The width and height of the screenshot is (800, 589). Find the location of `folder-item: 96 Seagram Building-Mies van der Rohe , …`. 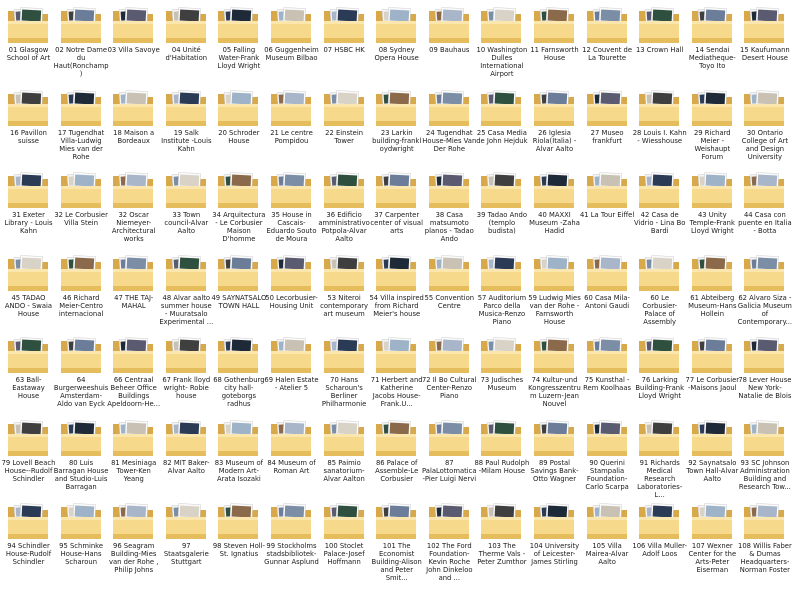

folder-item: 96 Seagram Building-Mies van der Rohe , … is located at coordinates (133, 539).